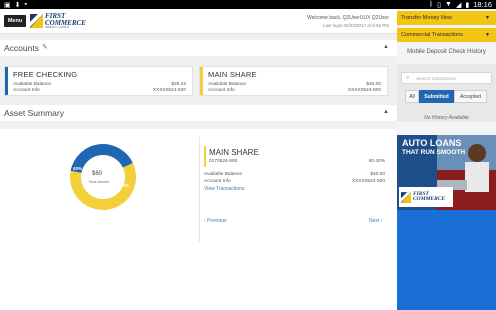 The height and width of the screenshot is (310, 496). What do you see at coordinates (432, 143) in the screenshot?
I see `ad-headline: AUTO LOANS` at bounding box center [432, 143].